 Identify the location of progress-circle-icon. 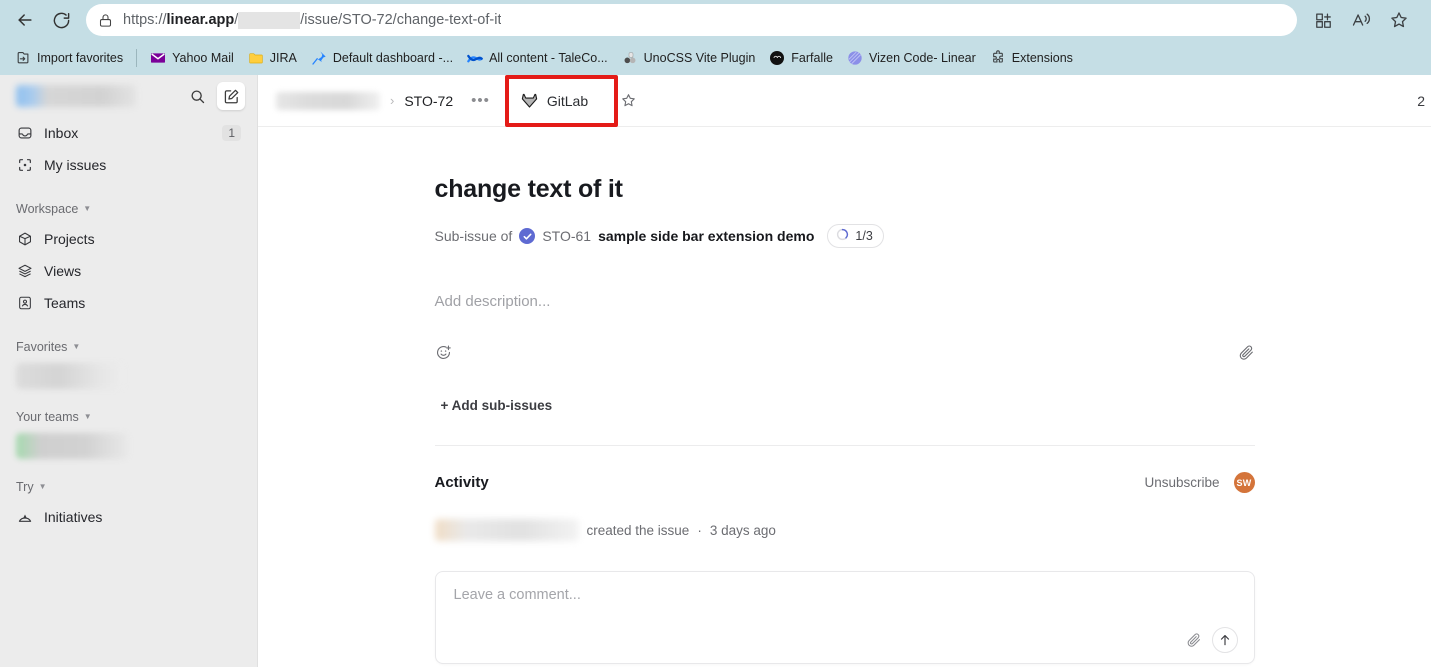
(842, 236).